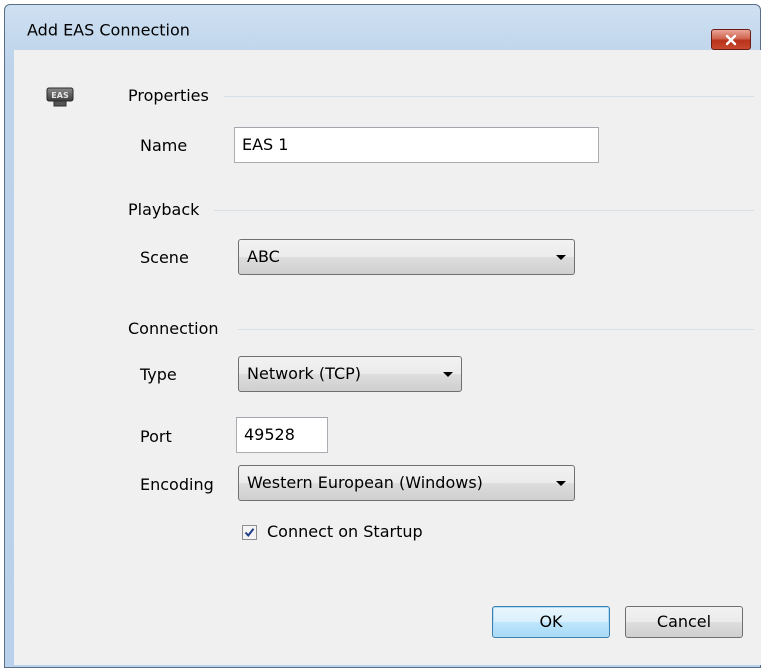 This screenshot has height=668, width=761. I want to click on encoding-dropdown-value: Western European (Windows), so click(365, 482).